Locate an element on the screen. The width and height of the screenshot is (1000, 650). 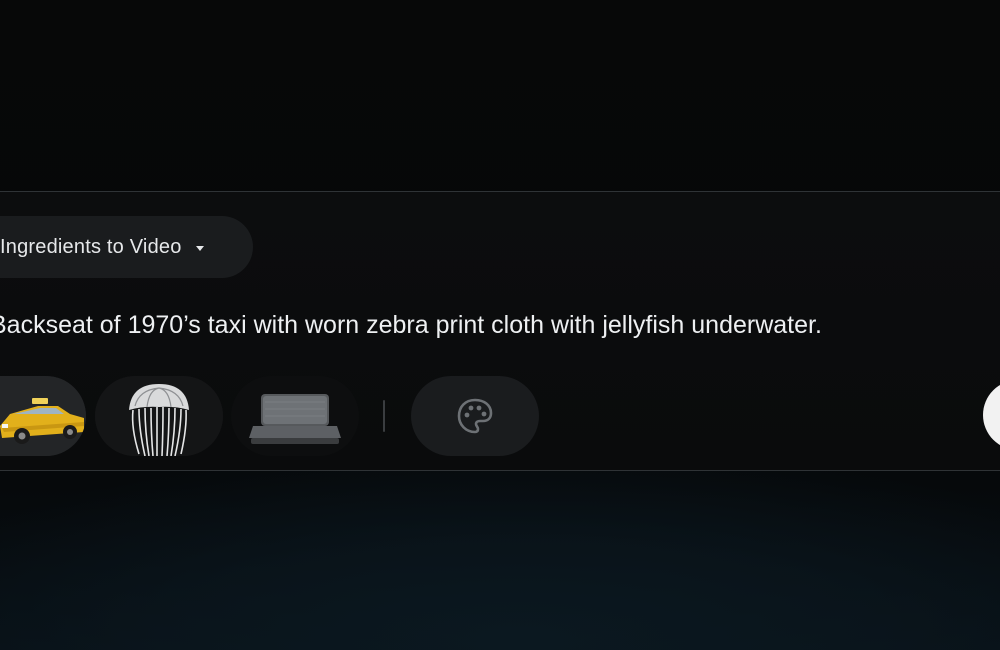
toolbar-divider is located at coordinates (384, 416).